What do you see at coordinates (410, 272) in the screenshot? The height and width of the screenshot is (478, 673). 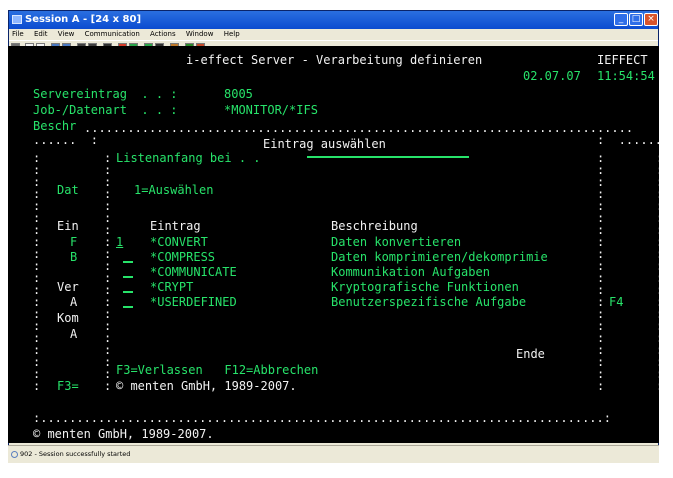 I see `row-description: Kommunikation Aufgaben` at bounding box center [410, 272].